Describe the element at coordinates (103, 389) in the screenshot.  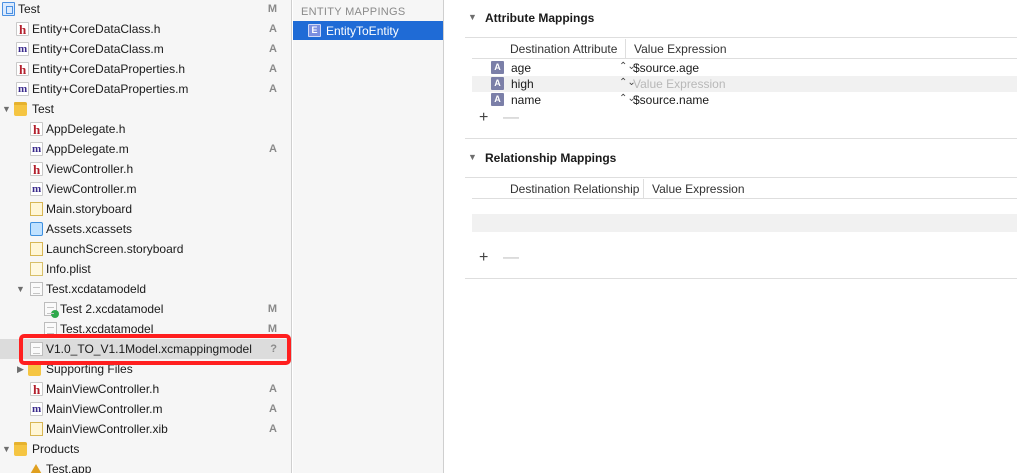
I see `nav-row-label: MainViewController.h` at that location.